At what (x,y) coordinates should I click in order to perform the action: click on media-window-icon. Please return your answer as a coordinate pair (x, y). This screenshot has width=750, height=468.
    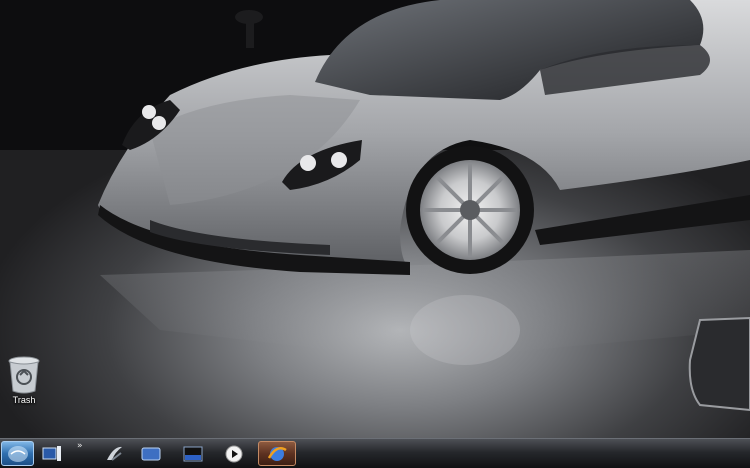
    Looking at the image, I should click on (193, 453).